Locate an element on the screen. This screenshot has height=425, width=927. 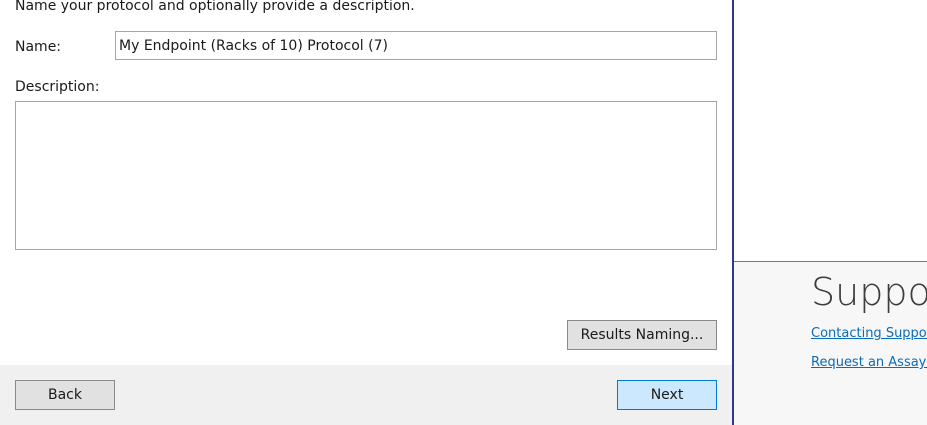
back-button: Back is located at coordinates (65, 395).